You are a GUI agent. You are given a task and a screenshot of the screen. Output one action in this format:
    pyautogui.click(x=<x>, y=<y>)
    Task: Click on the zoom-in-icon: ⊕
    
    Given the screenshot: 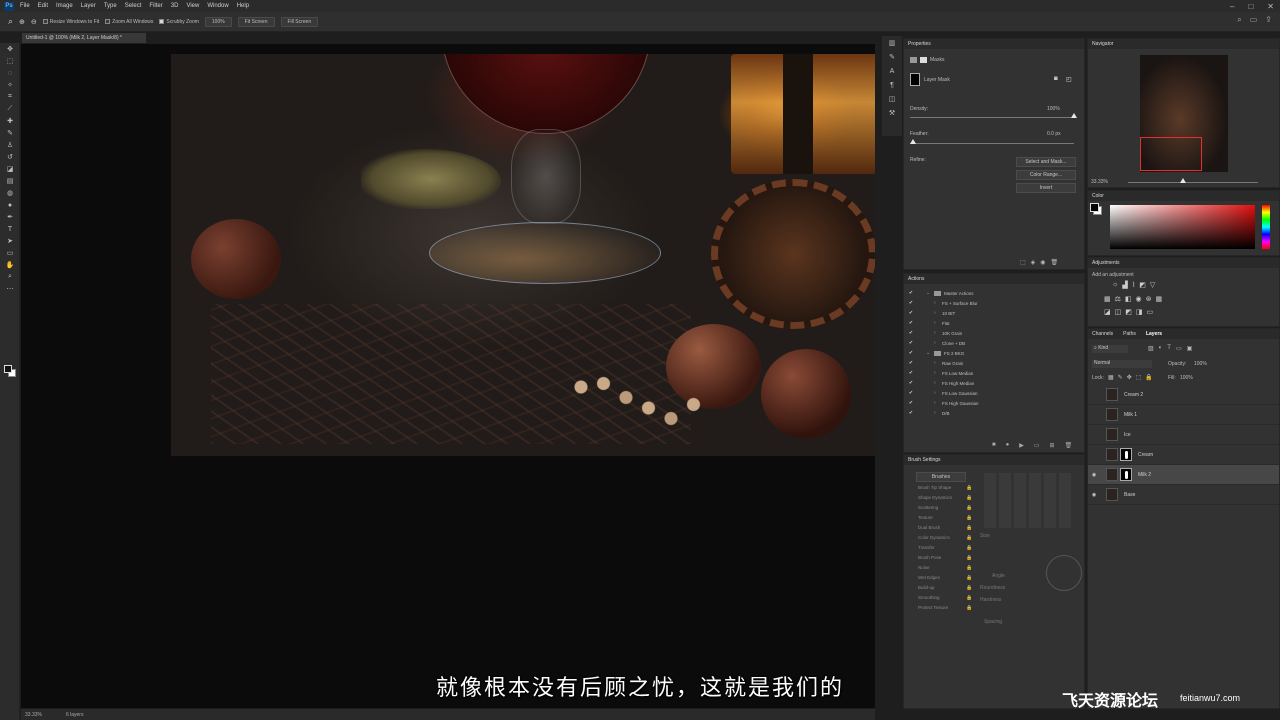 What is the action you would take?
    pyautogui.click(x=22, y=22)
    